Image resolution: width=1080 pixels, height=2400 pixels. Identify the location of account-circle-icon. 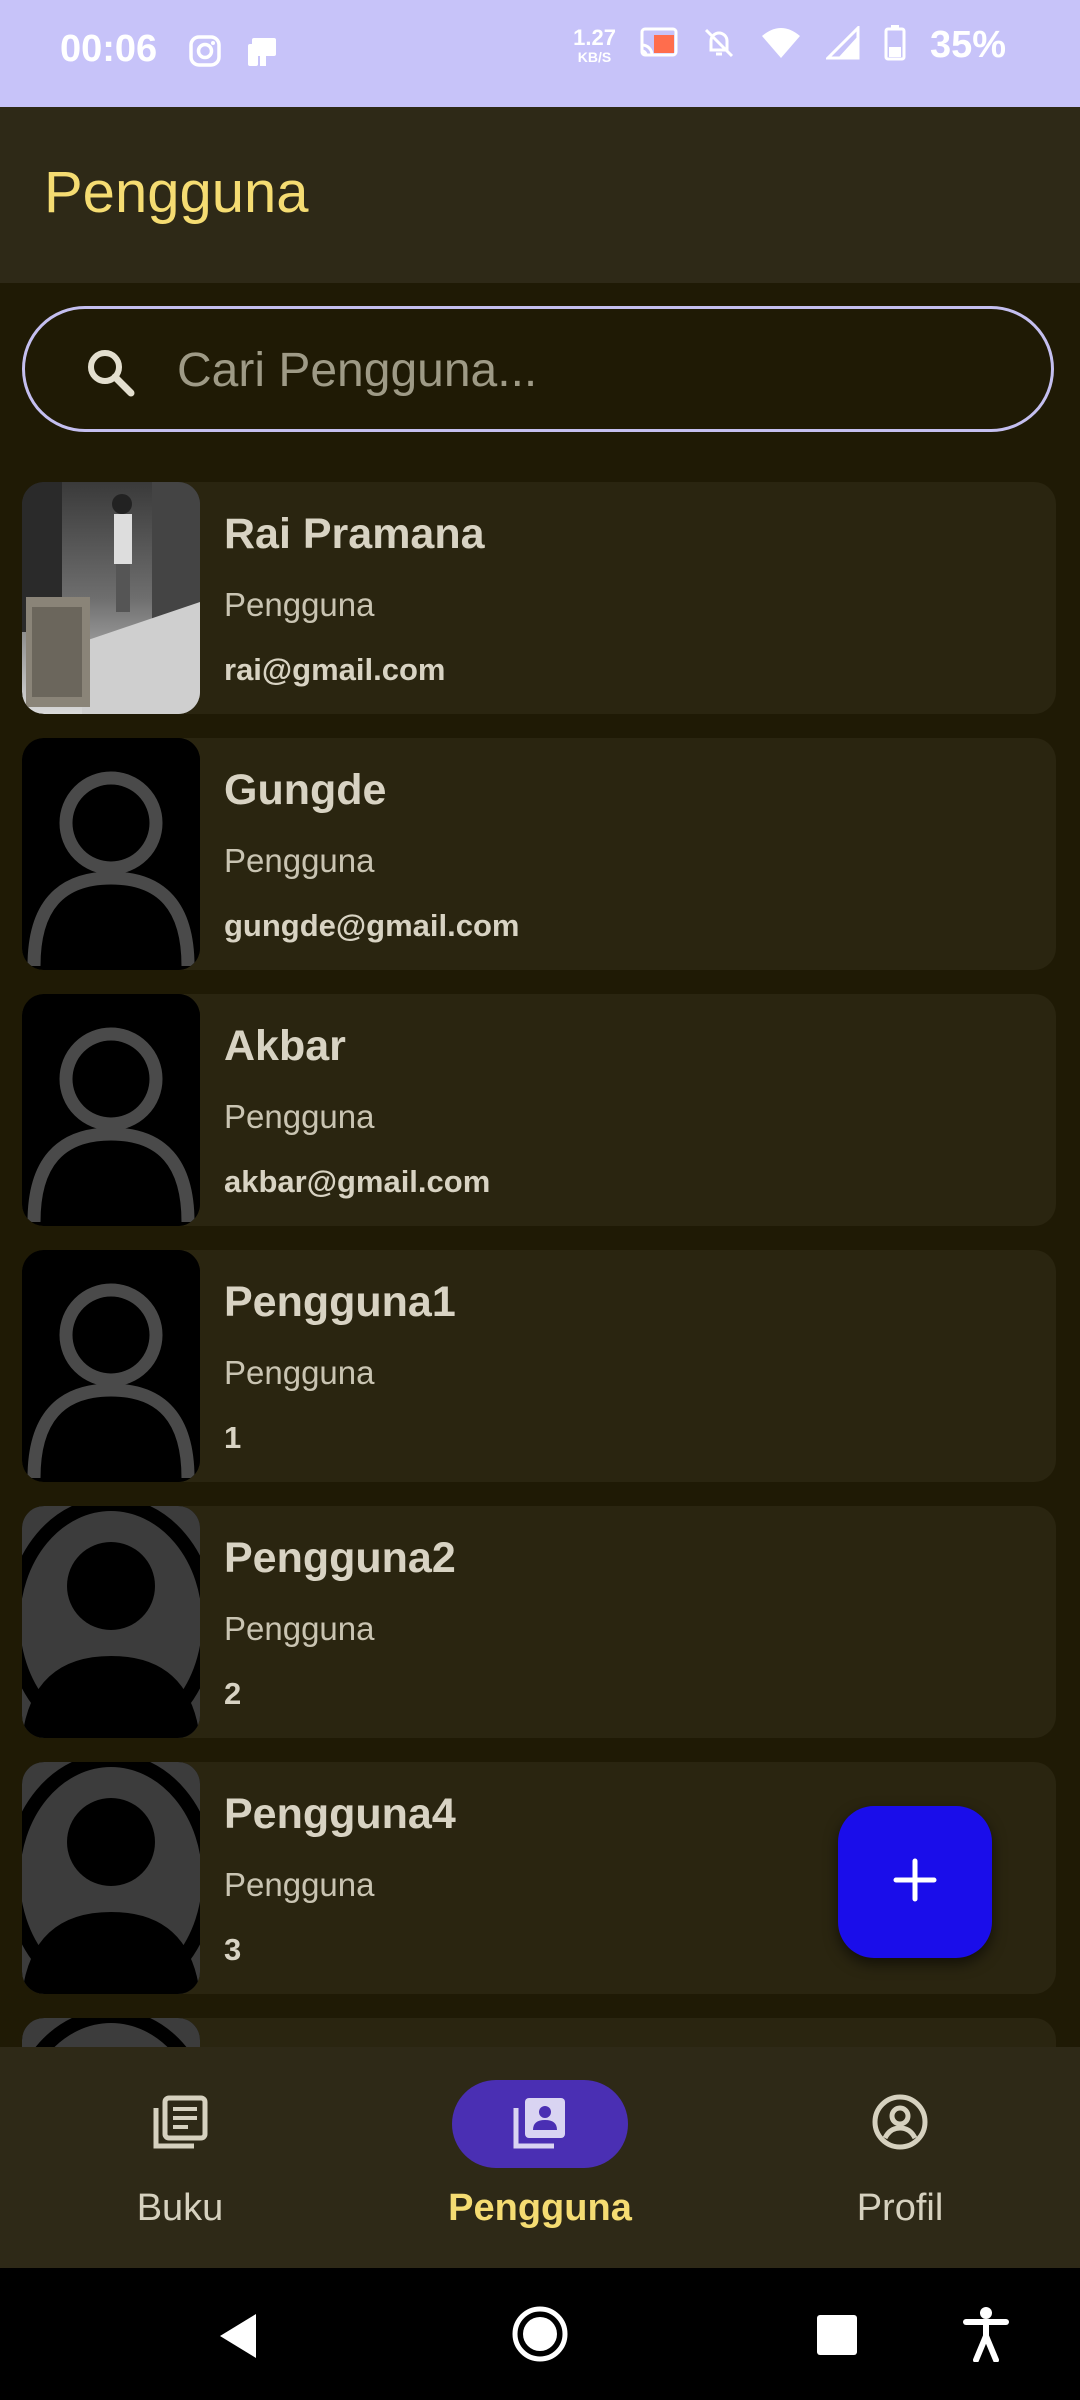
(900, 2124).